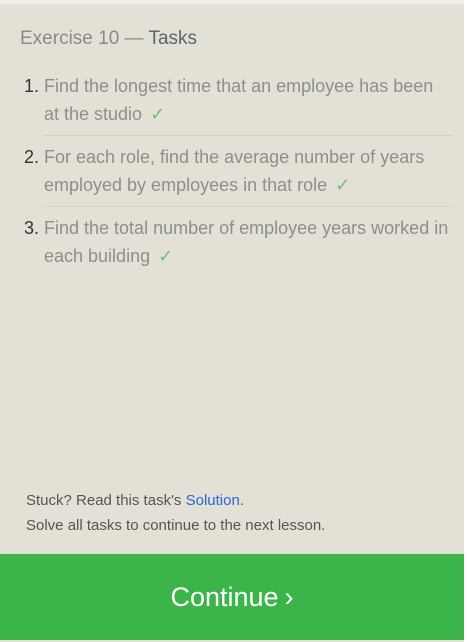 This screenshot has width=468, height=642. What do you see at coordinates (213, 500) in the screenshot?
I see `solution-link: Solution` at bounding box center [213, 500].